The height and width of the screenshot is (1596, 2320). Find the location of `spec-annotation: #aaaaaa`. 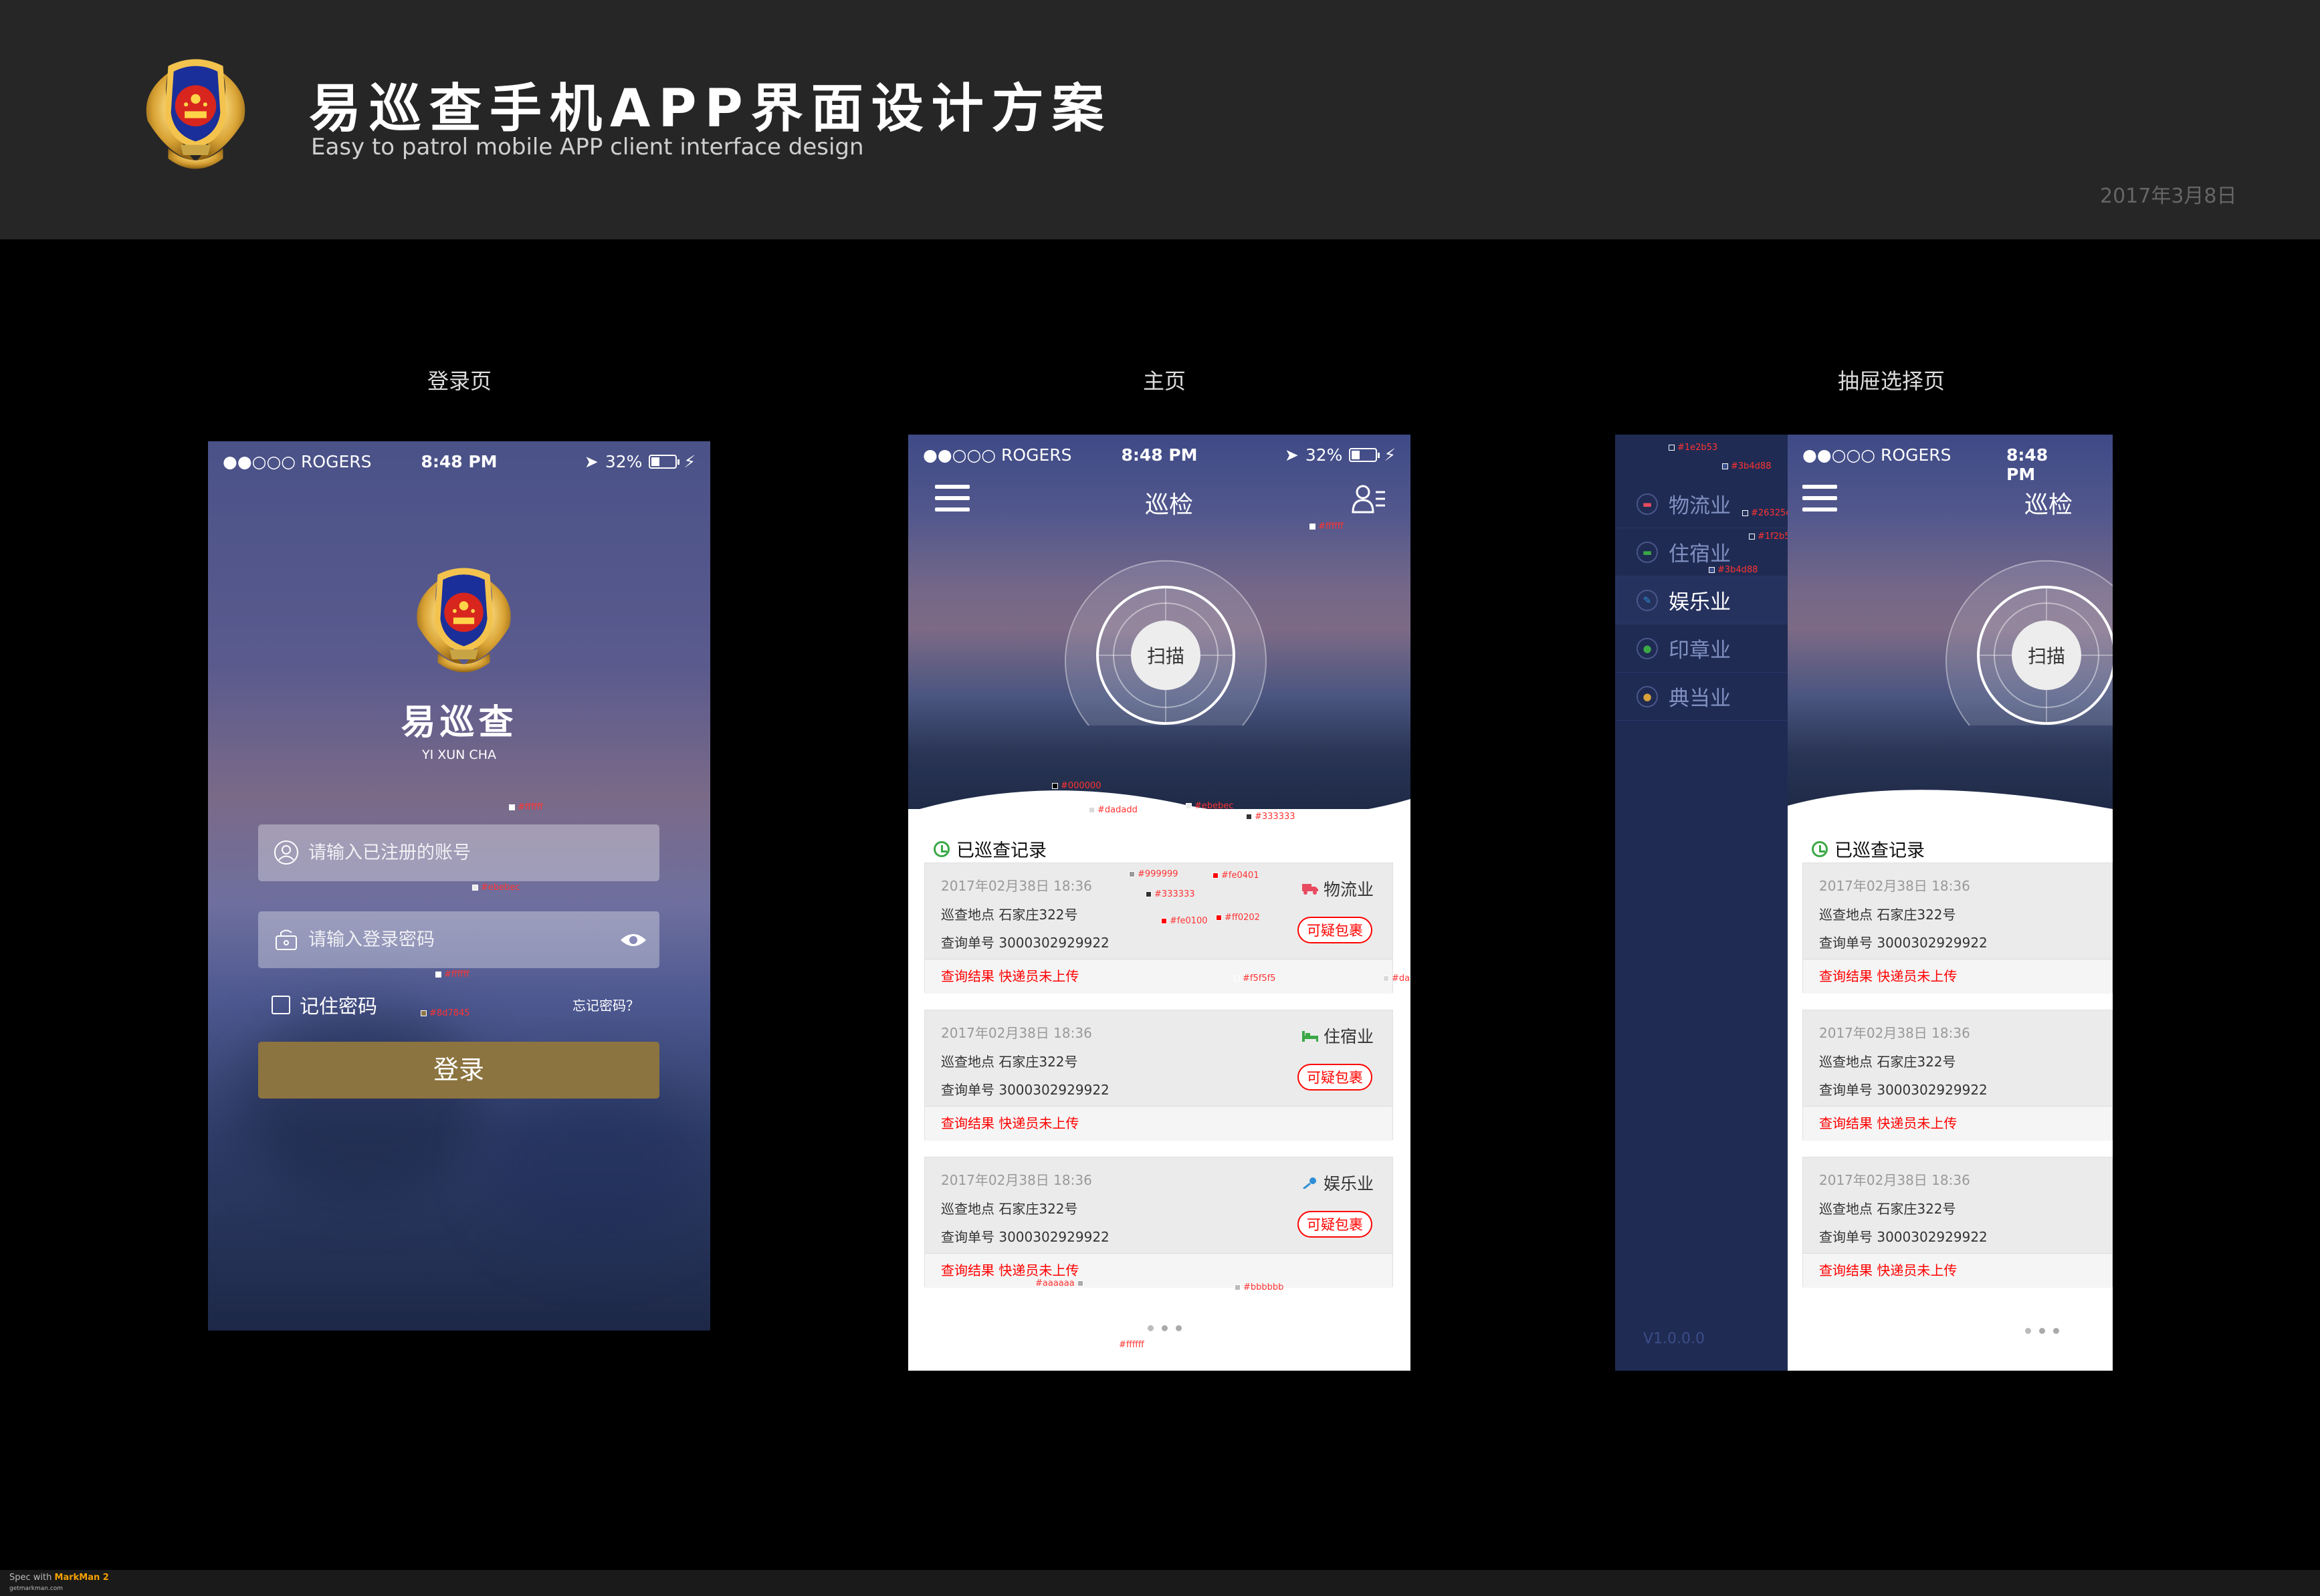

spec-annotation: #aaaaaa is located at coordinates (1061, 1283).